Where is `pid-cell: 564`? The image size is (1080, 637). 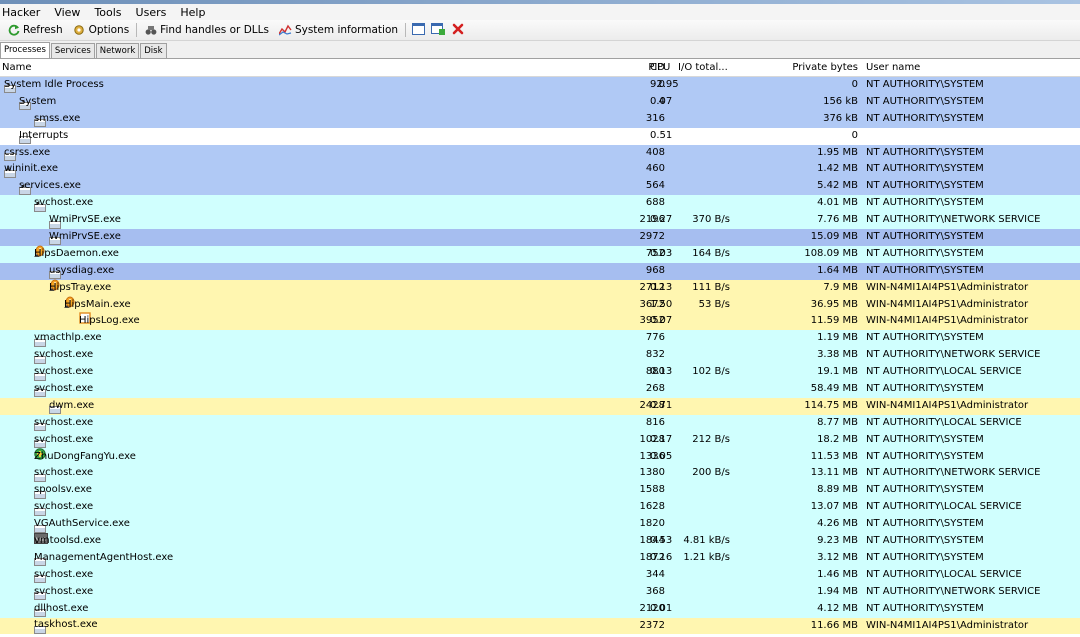 pid-cell: 564 is located at coordinates (655, 186).